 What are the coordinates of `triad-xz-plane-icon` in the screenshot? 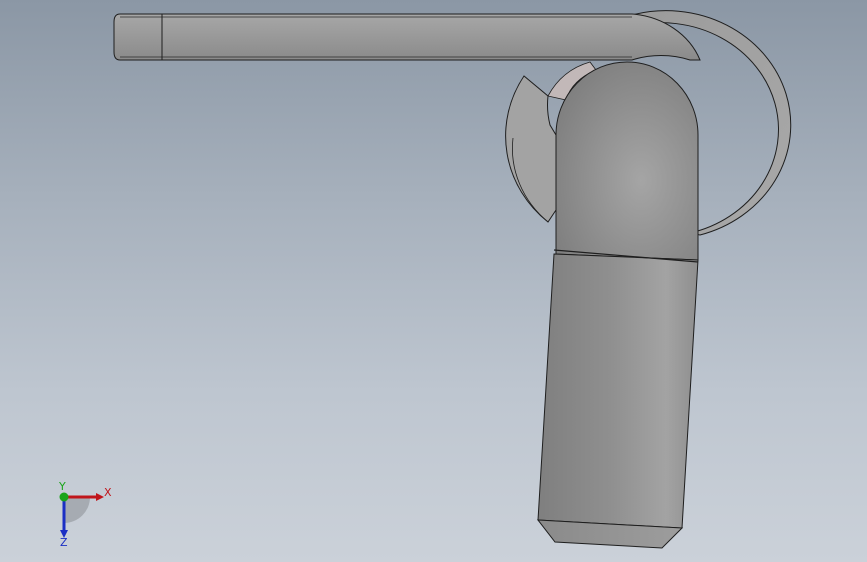 It's located at (77, 510).